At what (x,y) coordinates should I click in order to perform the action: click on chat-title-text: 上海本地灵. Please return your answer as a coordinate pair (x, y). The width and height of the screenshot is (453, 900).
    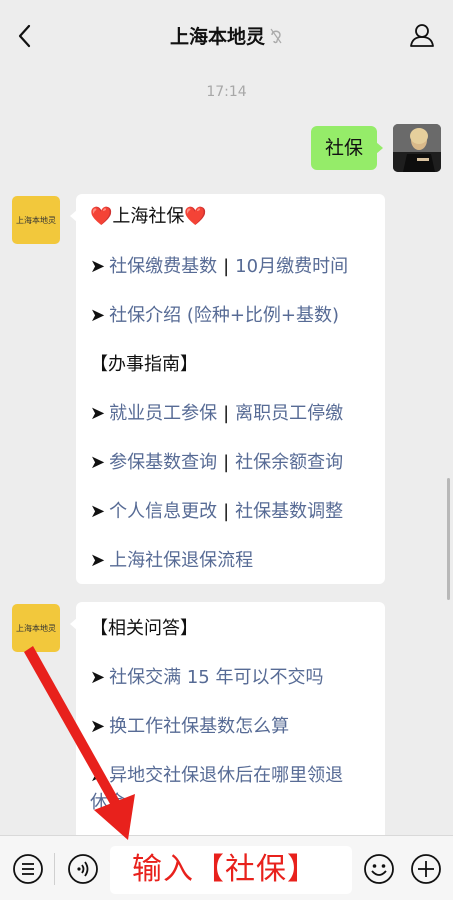
    Looking at the image, I should click on (217, 37).